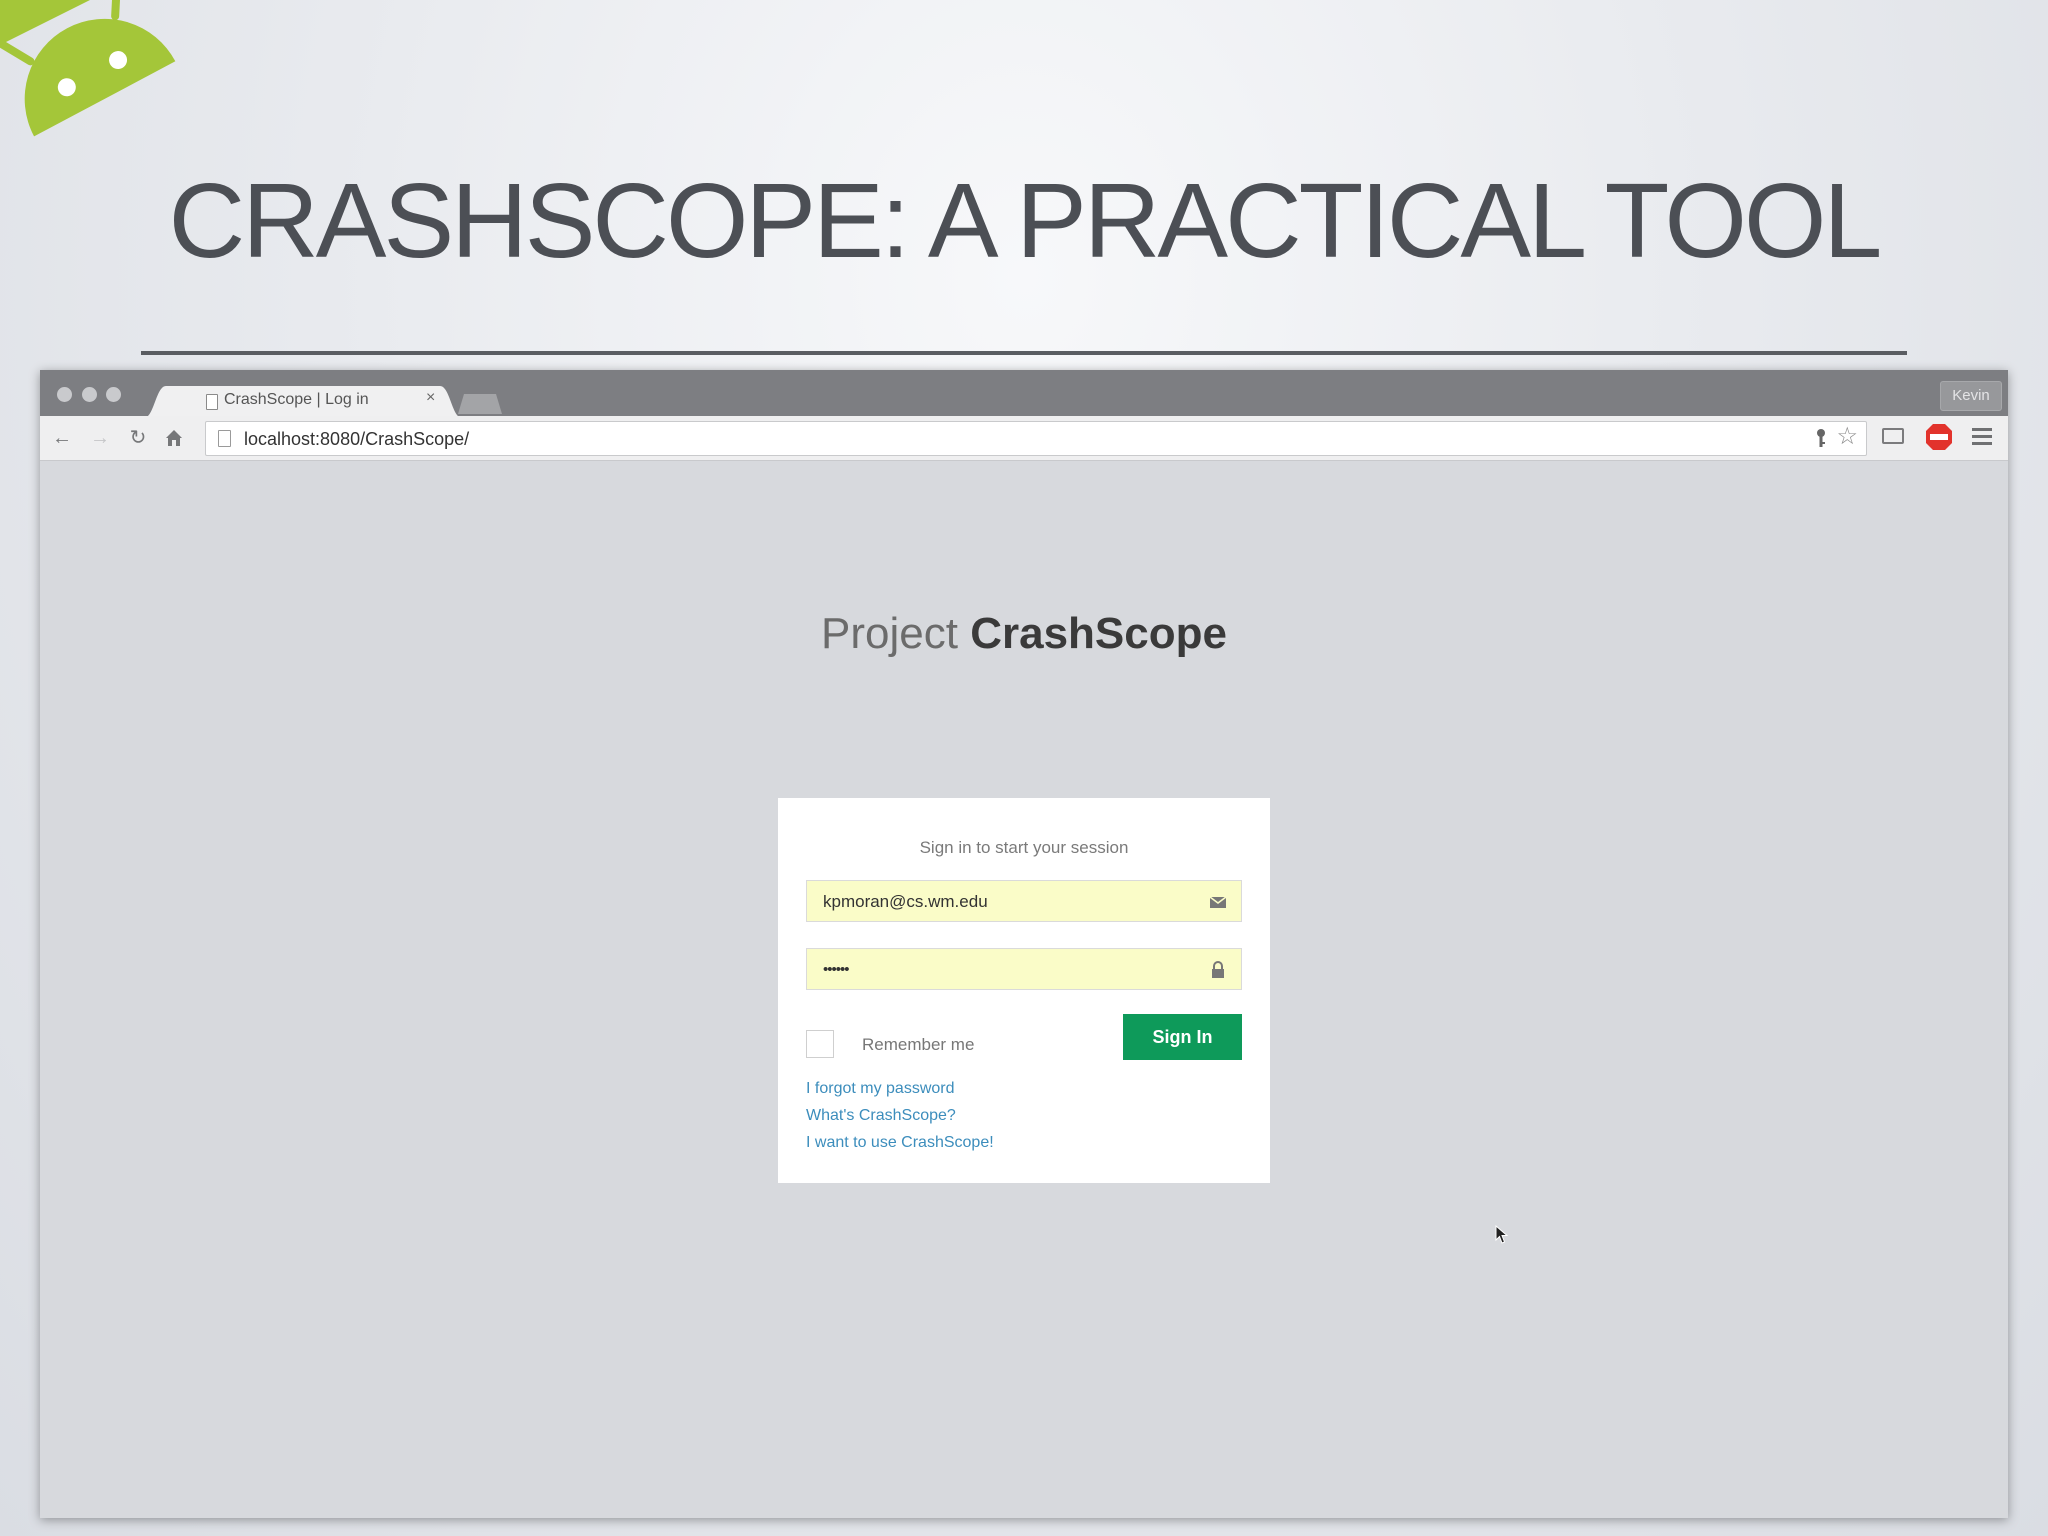 The height and width of the screenshot is (1536, 2048). I want to click on window-control-maximize, so click(113, 394).